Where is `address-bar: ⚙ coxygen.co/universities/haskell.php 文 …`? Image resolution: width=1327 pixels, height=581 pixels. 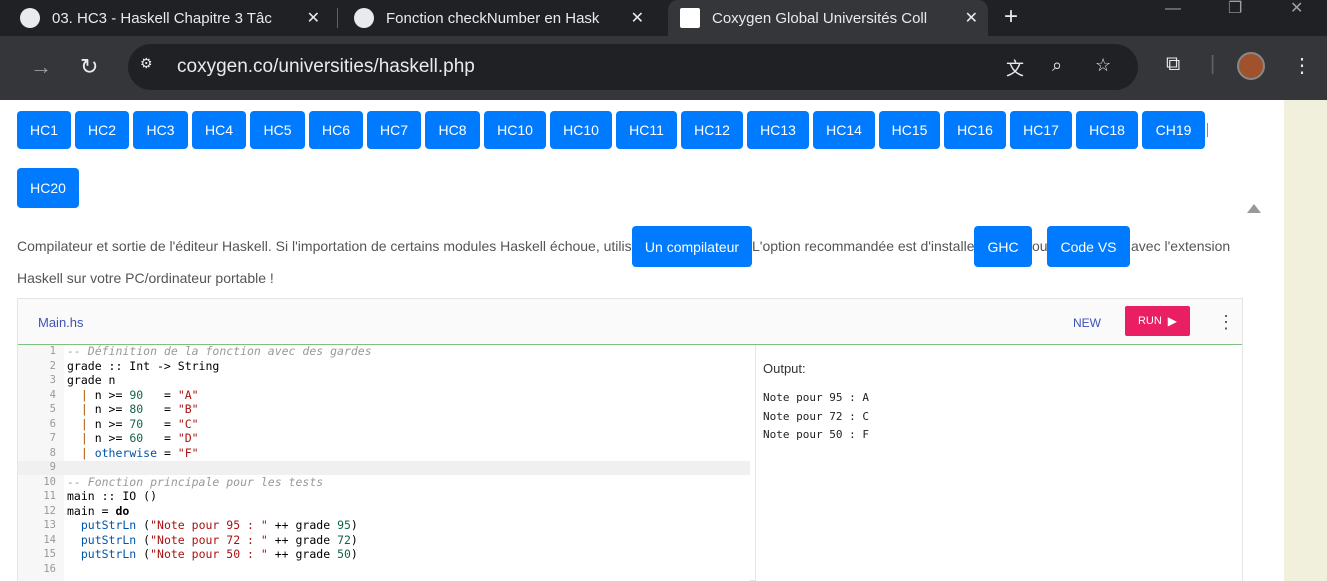 address-bar: ⚙ coxygen.co/universities/haskell.php 文 … is located at coordinates (633, 67).